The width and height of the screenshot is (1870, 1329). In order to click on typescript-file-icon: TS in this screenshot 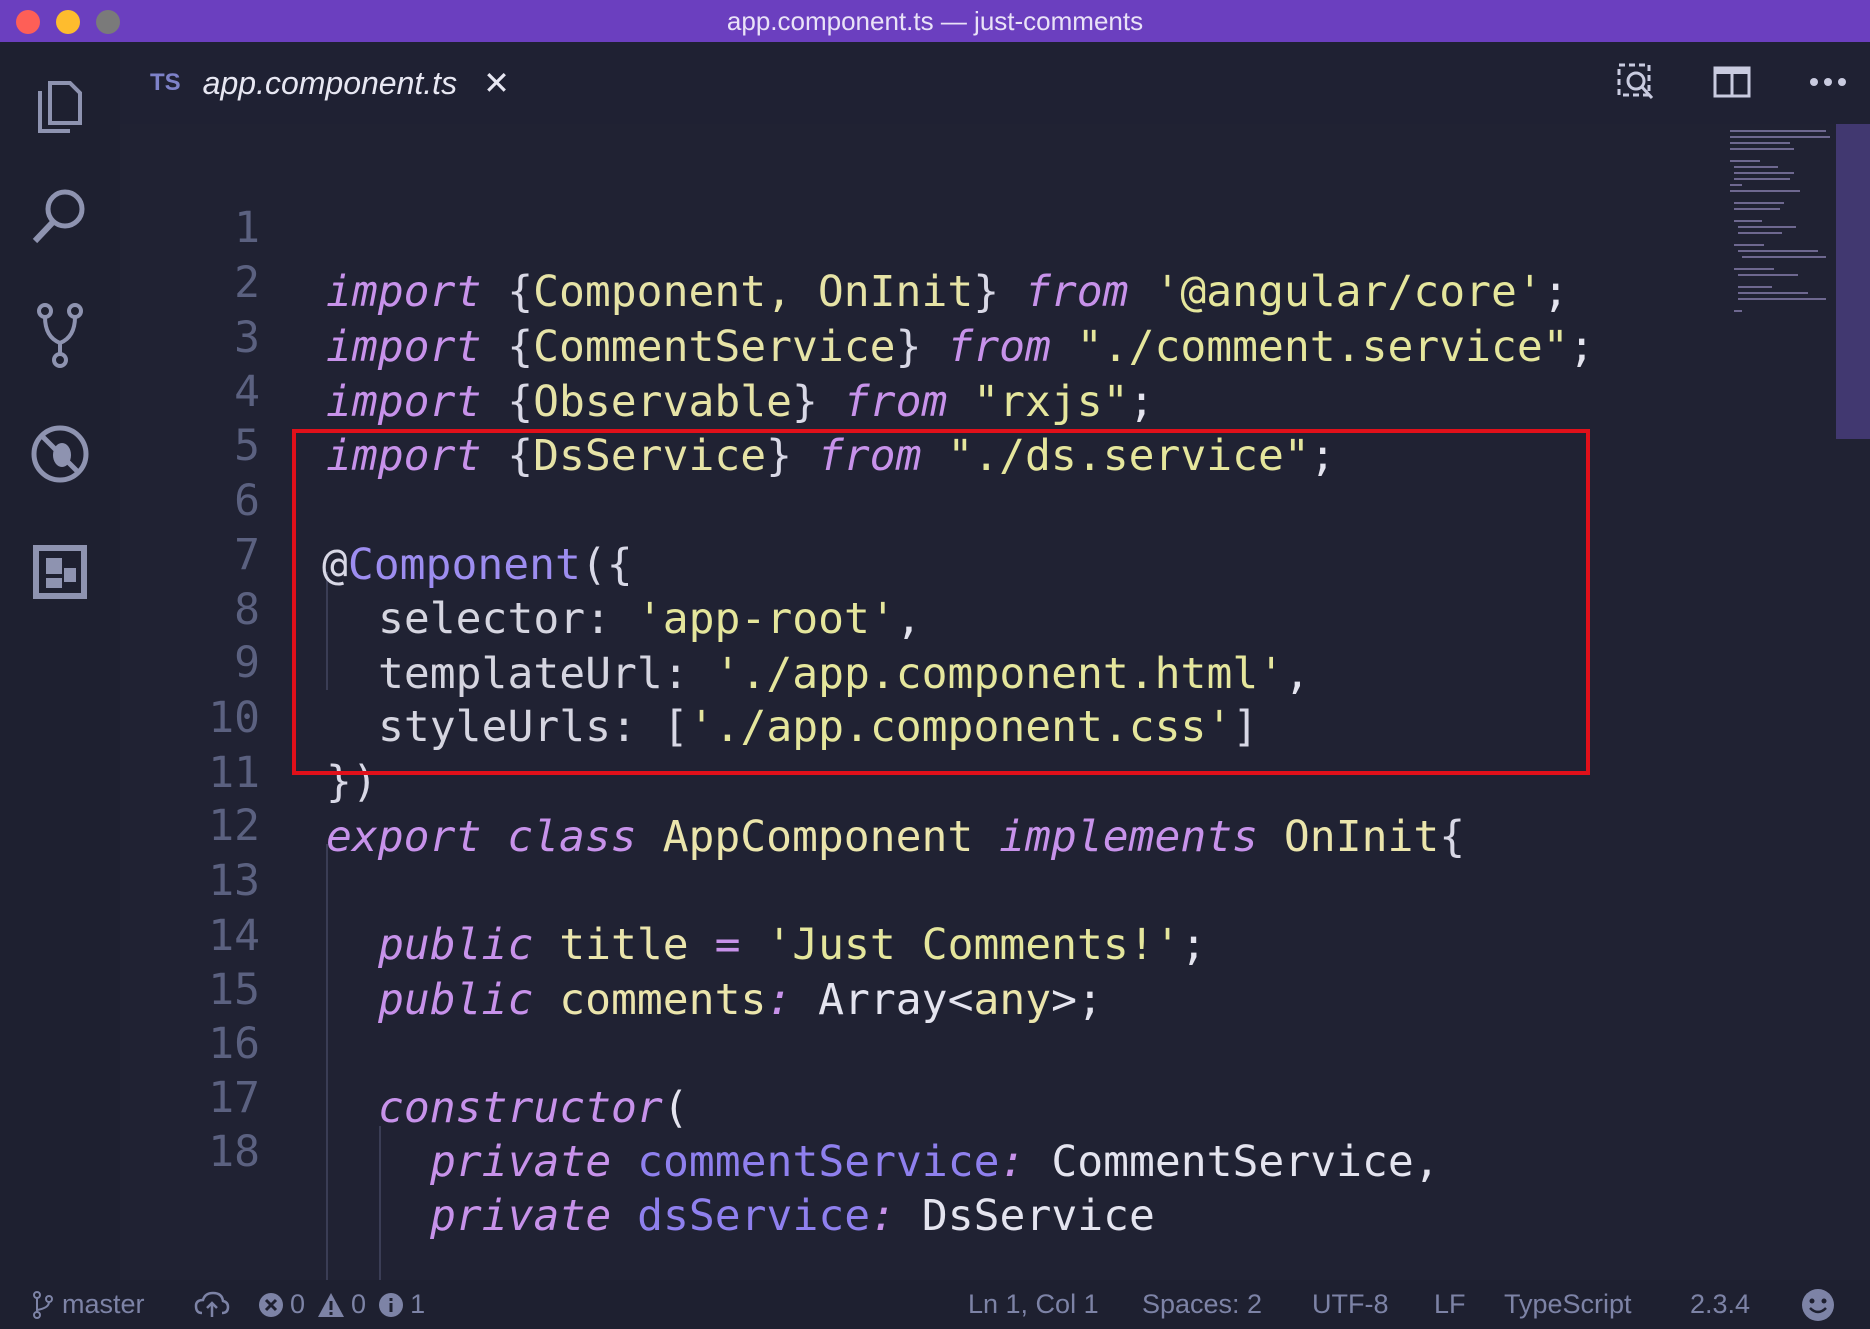, I will do `click(165, 82)`.